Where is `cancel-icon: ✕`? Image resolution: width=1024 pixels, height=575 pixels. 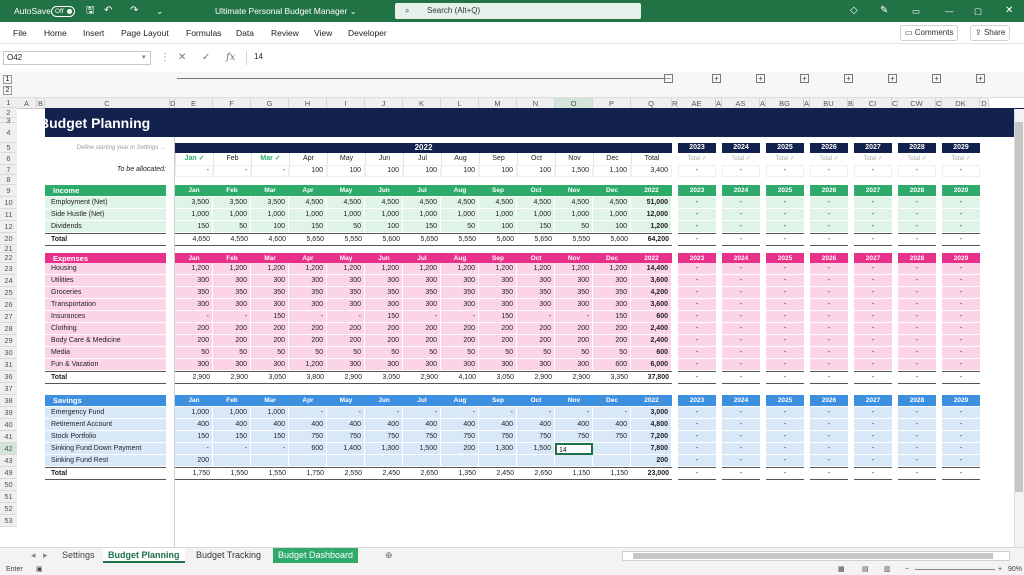
cancel-icon: ✕ is located at coordinates (182, 58).